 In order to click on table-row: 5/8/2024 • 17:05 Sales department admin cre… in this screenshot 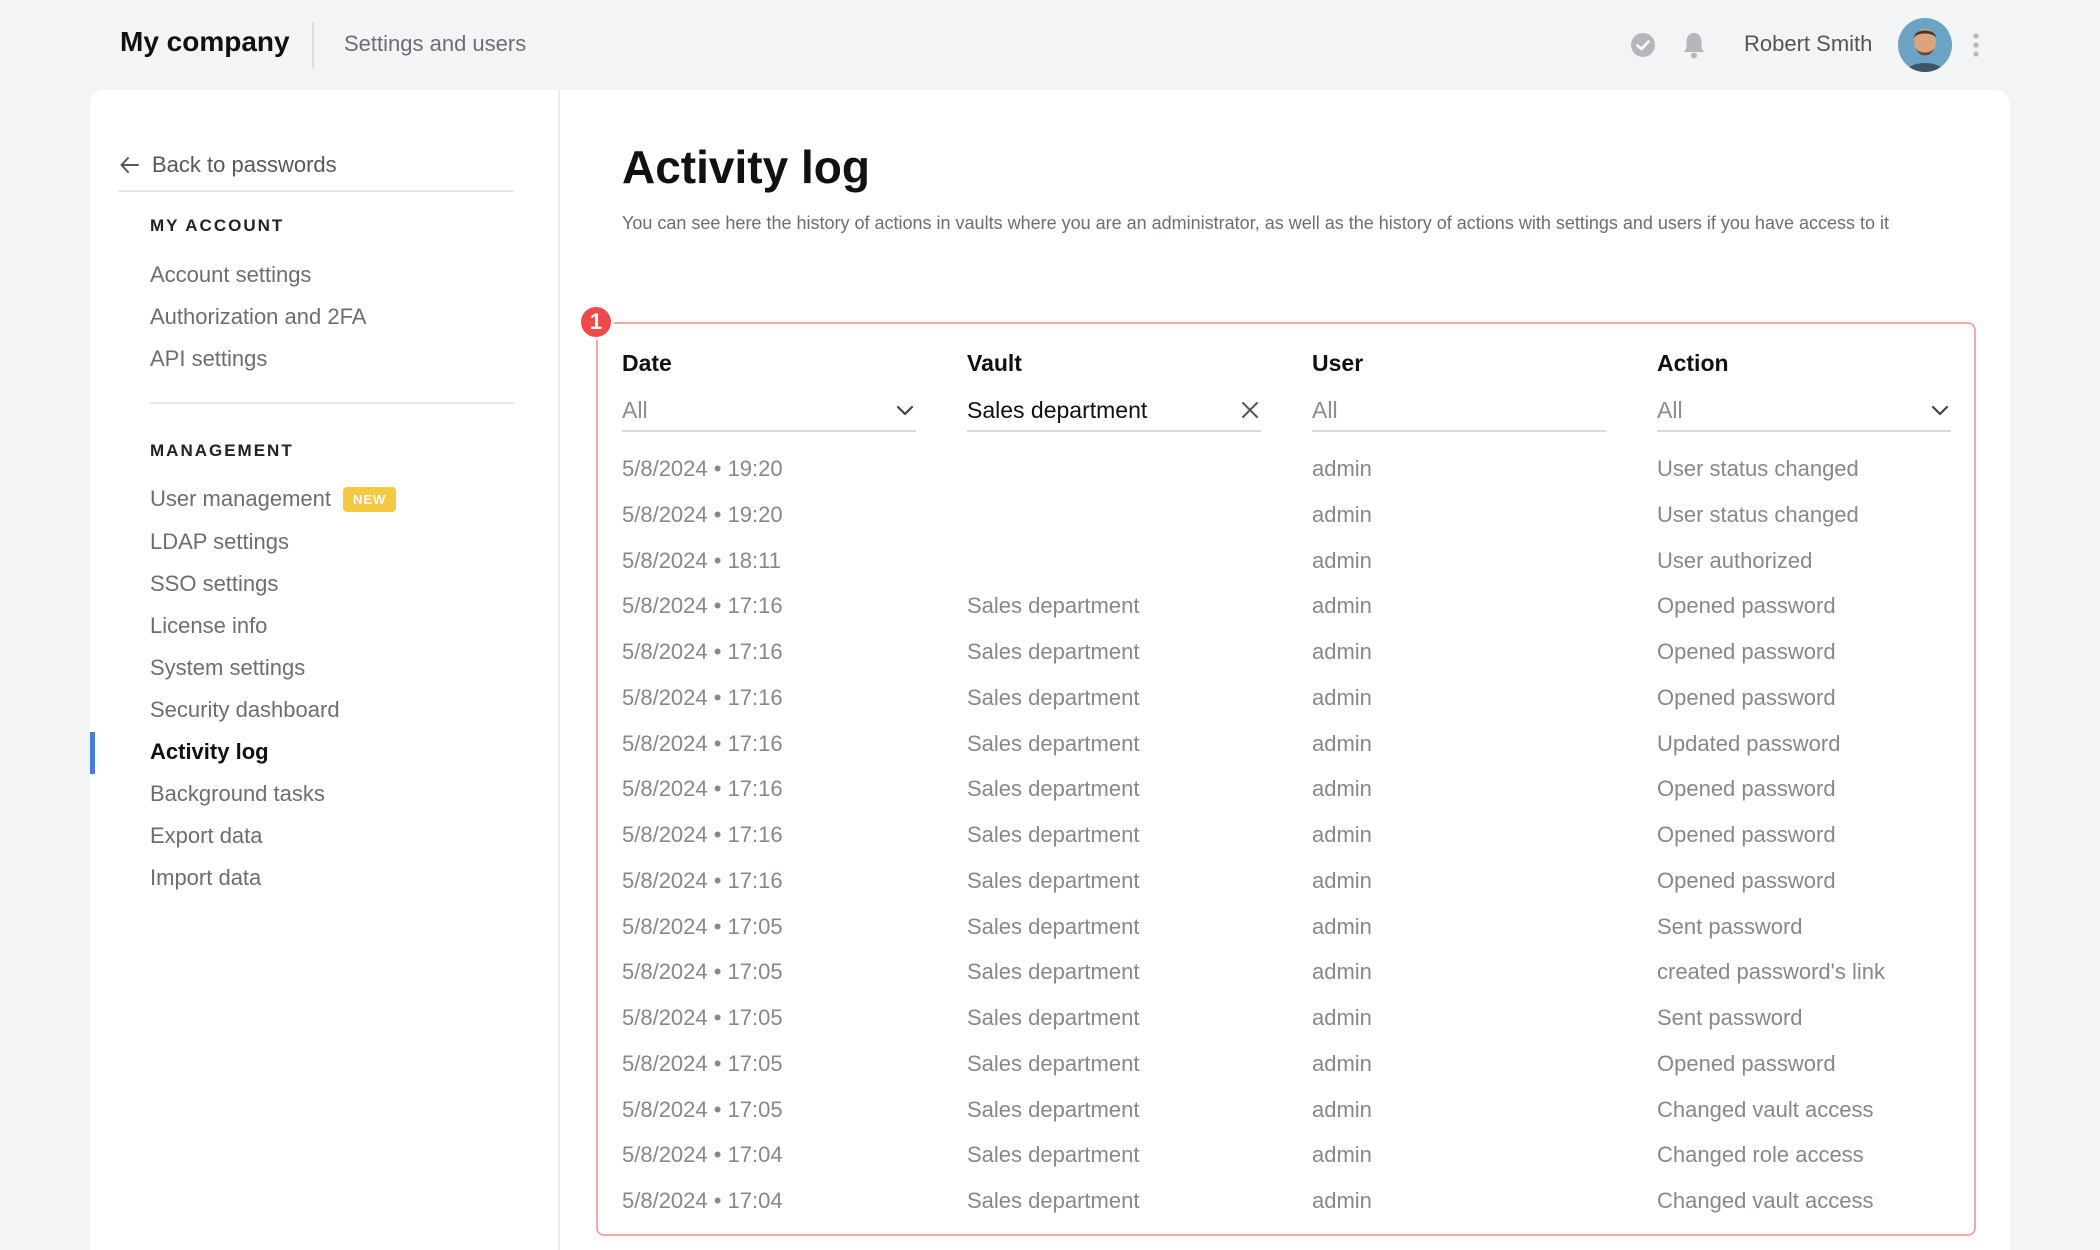, I will do `click(1297, 982)`.